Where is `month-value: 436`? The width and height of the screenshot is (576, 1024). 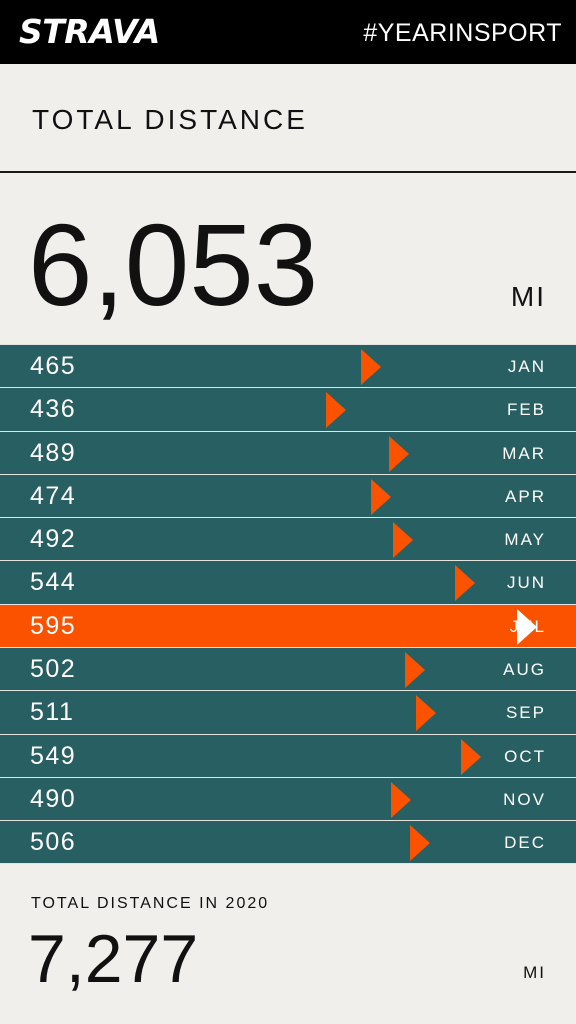 month-value: 436 is located at coordinates (53, 409).